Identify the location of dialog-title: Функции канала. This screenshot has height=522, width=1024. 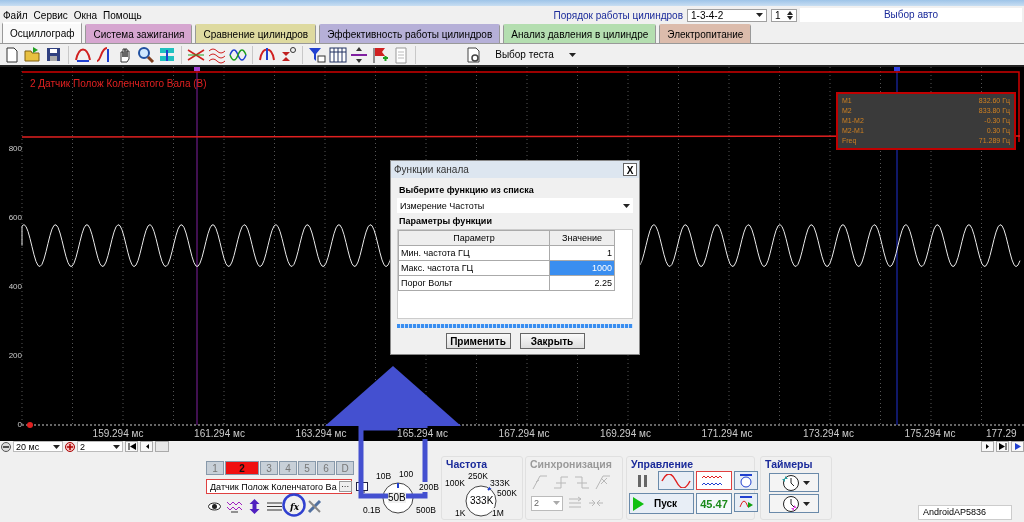
(431, 169).